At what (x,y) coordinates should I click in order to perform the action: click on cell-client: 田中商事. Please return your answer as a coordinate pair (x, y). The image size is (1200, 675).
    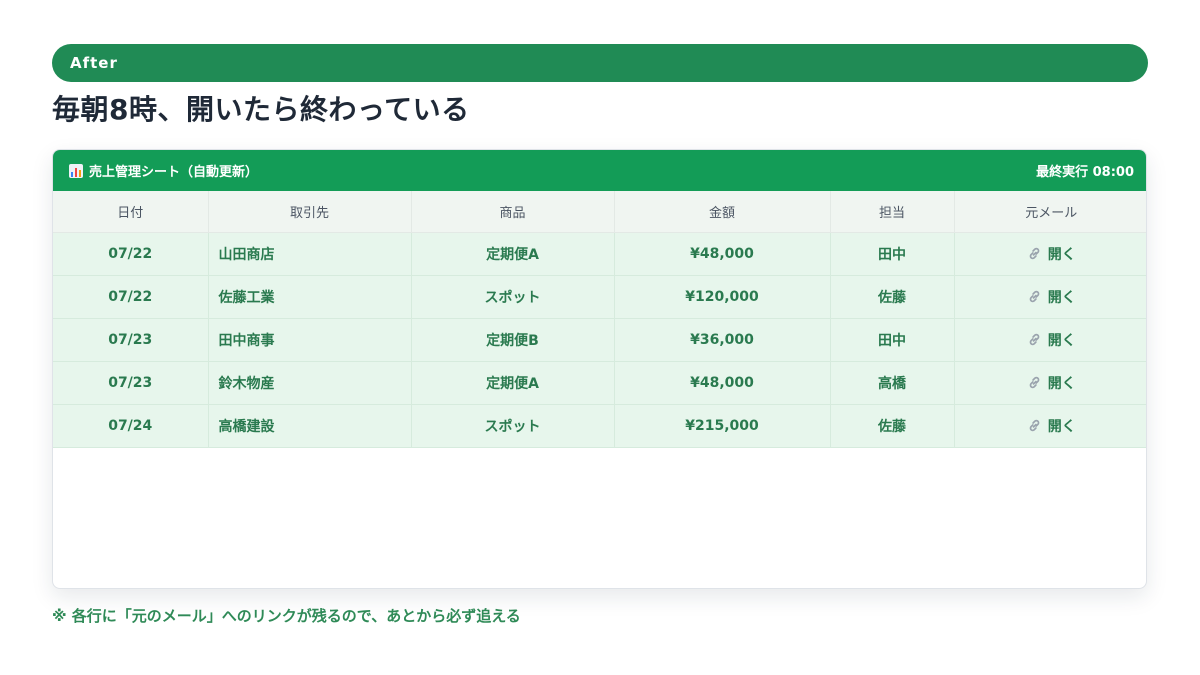
    Looking at the image, I should click on (310, 340).